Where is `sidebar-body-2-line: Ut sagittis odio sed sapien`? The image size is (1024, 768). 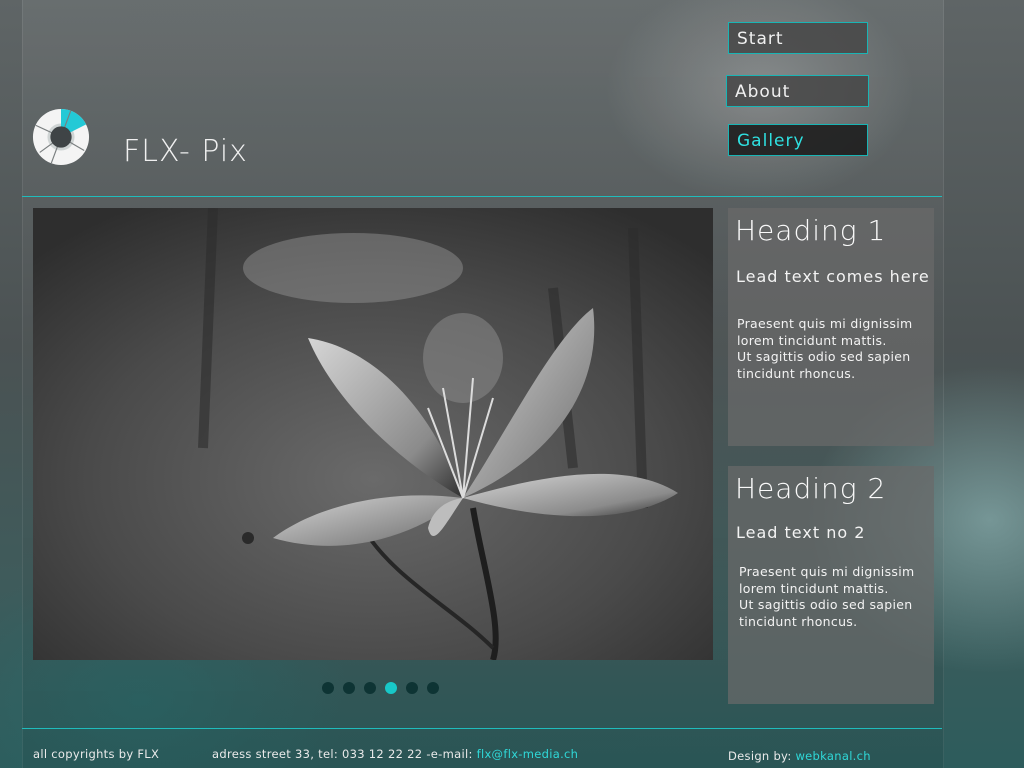
sidebar-body-2-line: Ut sagittis odio sed sapien is located at coordinates (826, 604).